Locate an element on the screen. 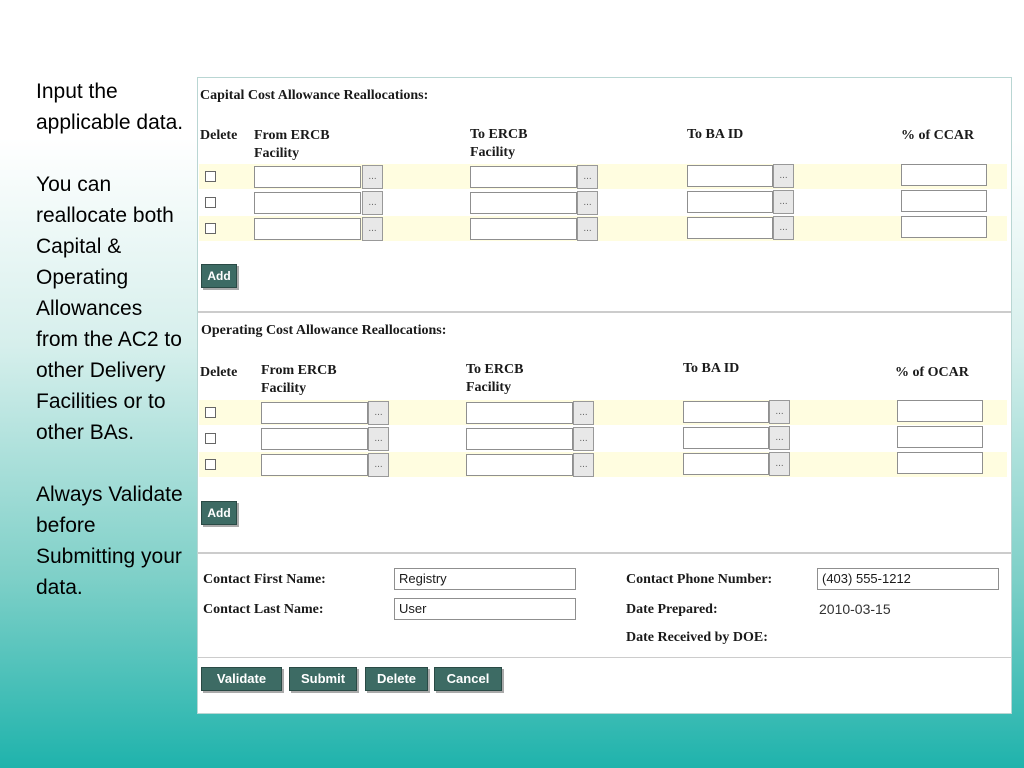  capital-col-ba: To BA ID is located at coordinates (715, 134).